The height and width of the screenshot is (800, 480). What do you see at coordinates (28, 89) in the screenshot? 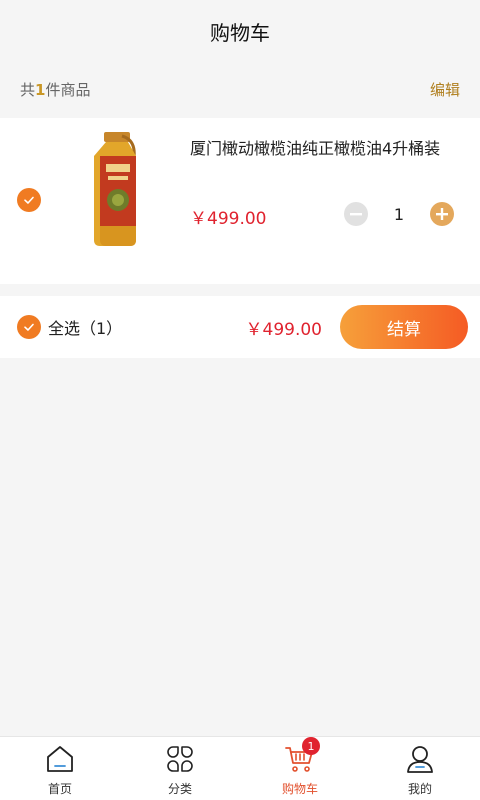
I see `item-count-prefix: 共` at bounding box center [28, 89].